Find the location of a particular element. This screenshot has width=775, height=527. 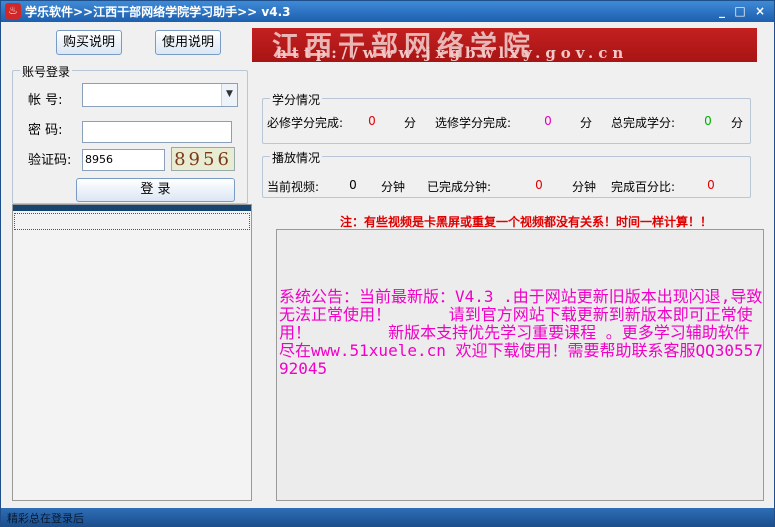

video-notice: 注：有些视频是卡黑屏或重复一个视频都没有关系！时间一样计算！！ is located at coordinates (526, 222).